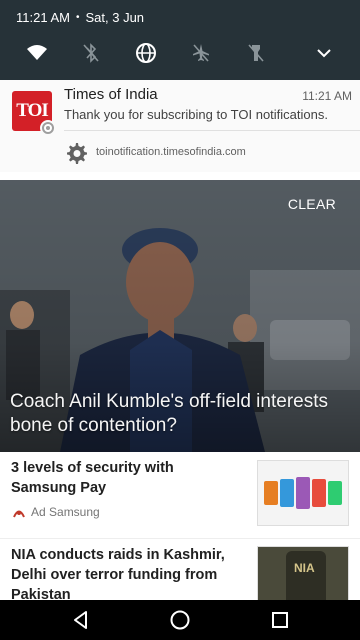  What do you see at coordinates (312, 204) in the screenshot?
I see `clear-all-button: CLEAR` at bounding box center [312, 204].